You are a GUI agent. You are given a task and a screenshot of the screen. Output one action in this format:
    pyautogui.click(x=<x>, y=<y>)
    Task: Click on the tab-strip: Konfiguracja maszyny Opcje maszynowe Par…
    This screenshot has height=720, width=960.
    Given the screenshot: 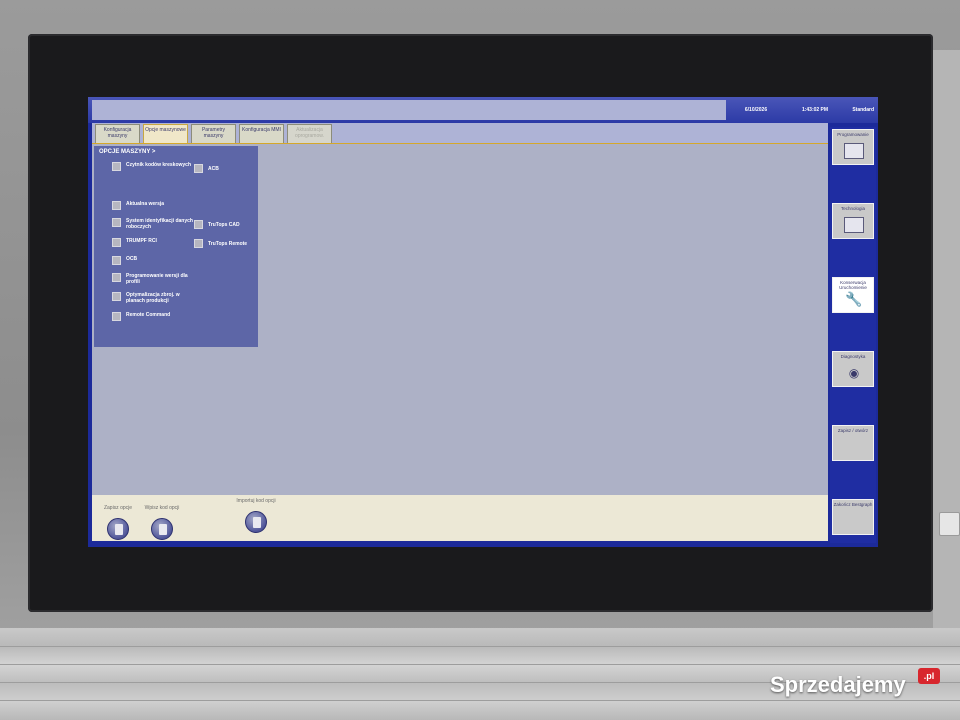 What is the action you would take?
    pyautogui.click(x=460, y=133)
    